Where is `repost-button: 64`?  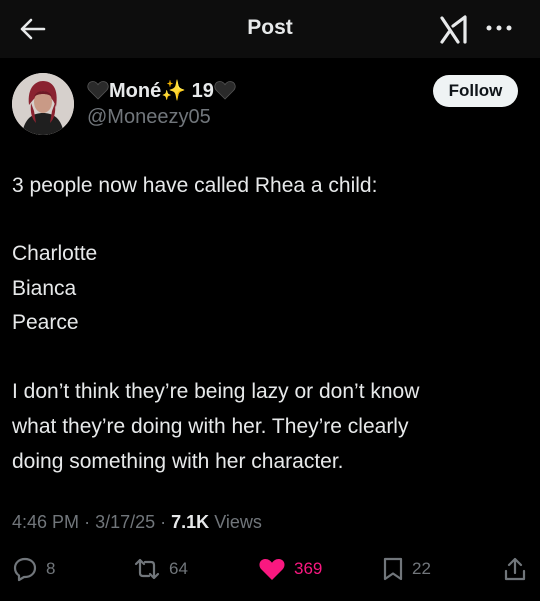
repost-button: 64 is located at coordinates (160, 569).